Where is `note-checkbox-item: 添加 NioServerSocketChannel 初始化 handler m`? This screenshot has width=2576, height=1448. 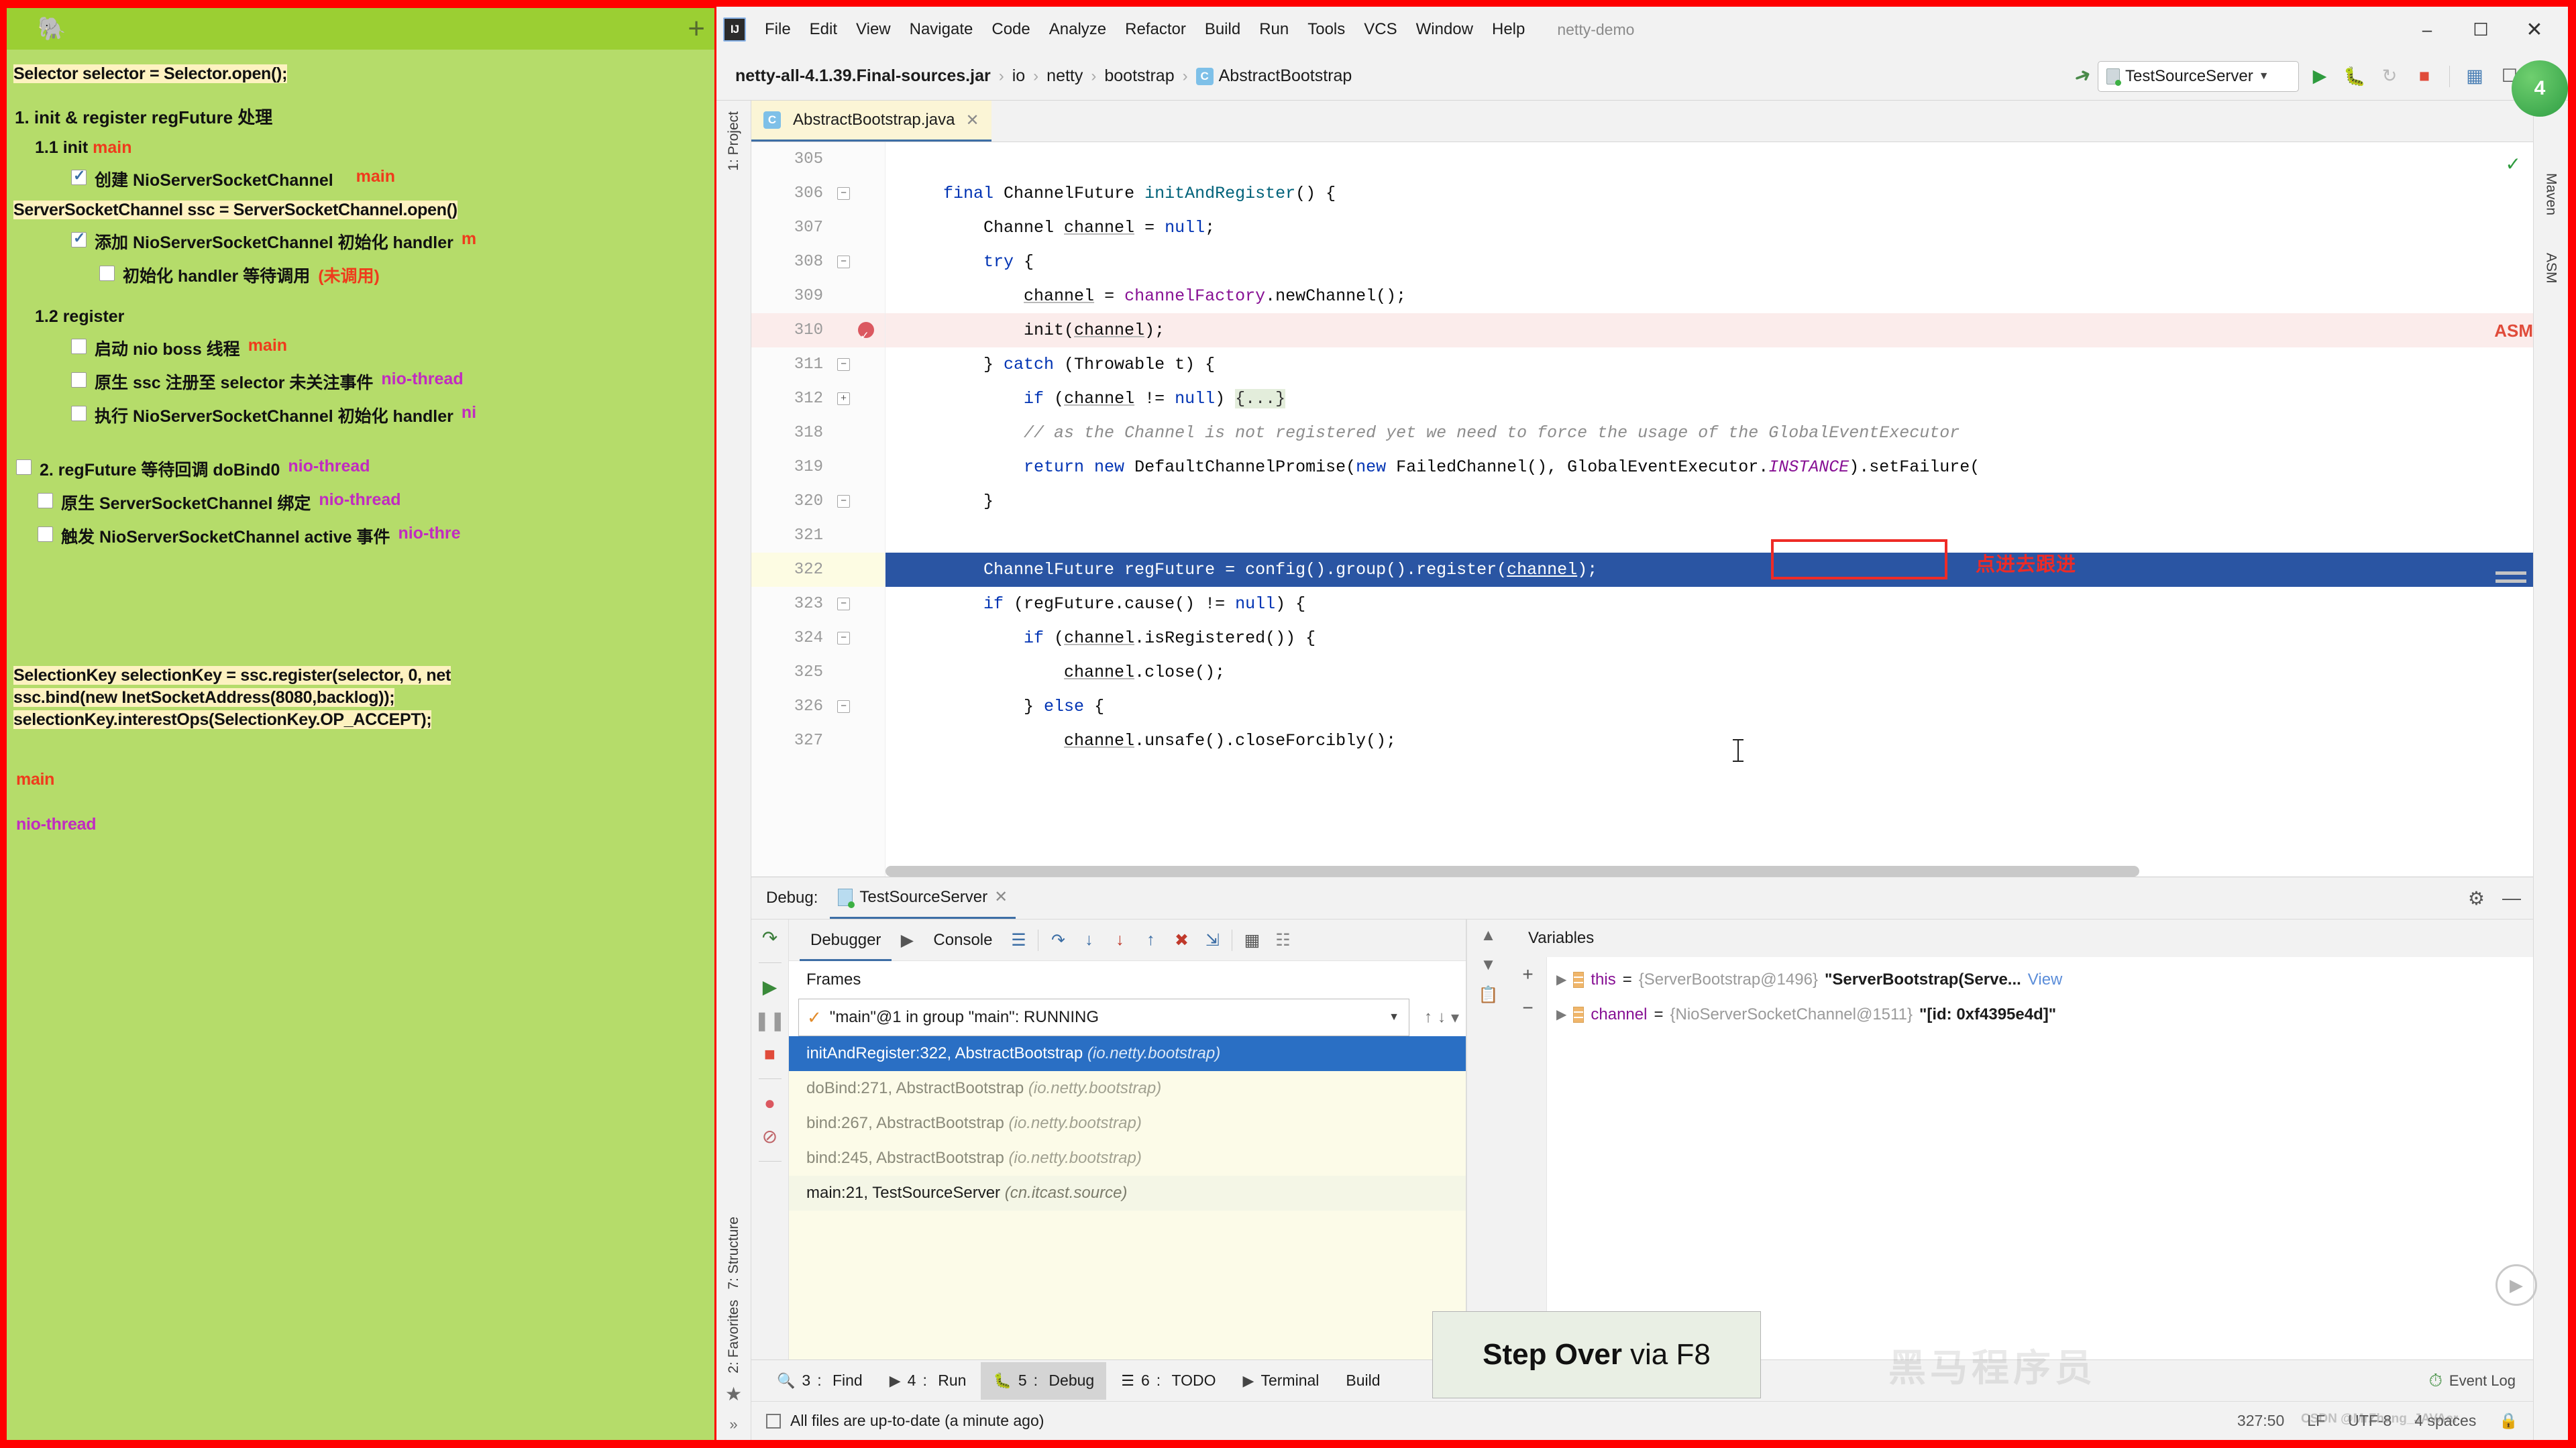
note-checkbox-item: 添加 NioServerSocketChannel 初始化 handler m is located at coordinates (360, 241).